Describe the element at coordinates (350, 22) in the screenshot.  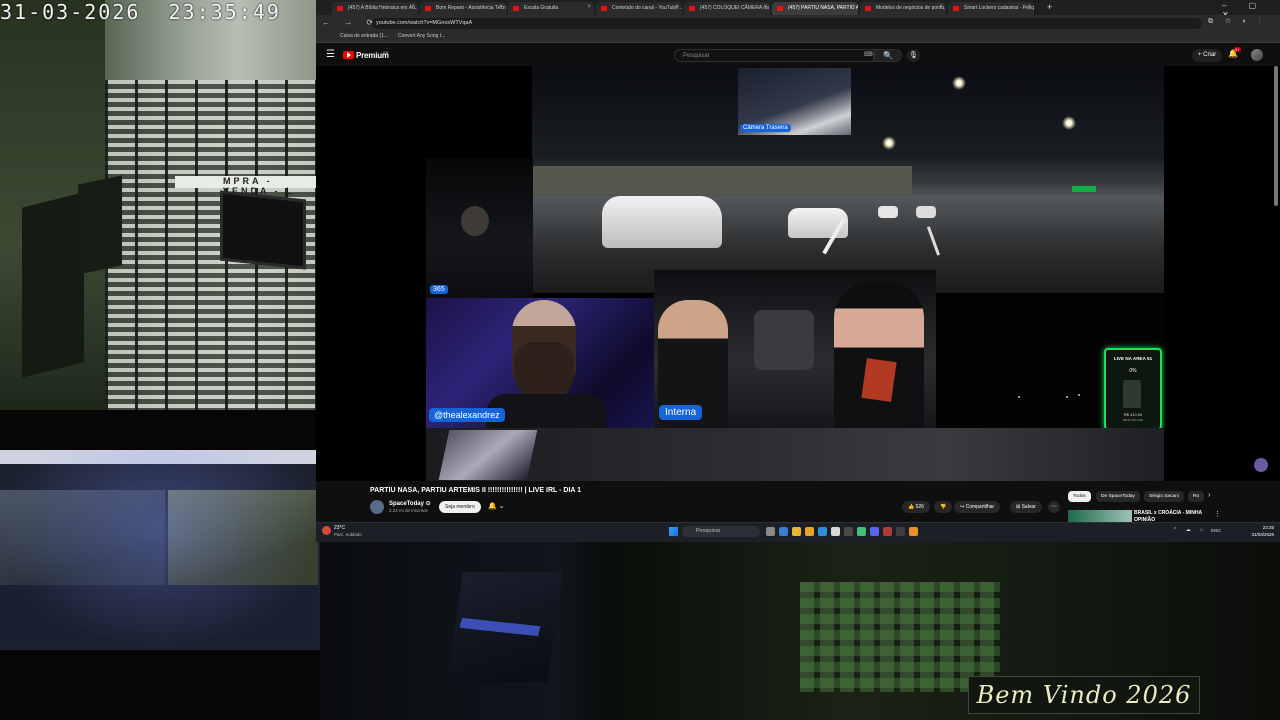
I see `nav-buttons: ← → ⟳` at that location.